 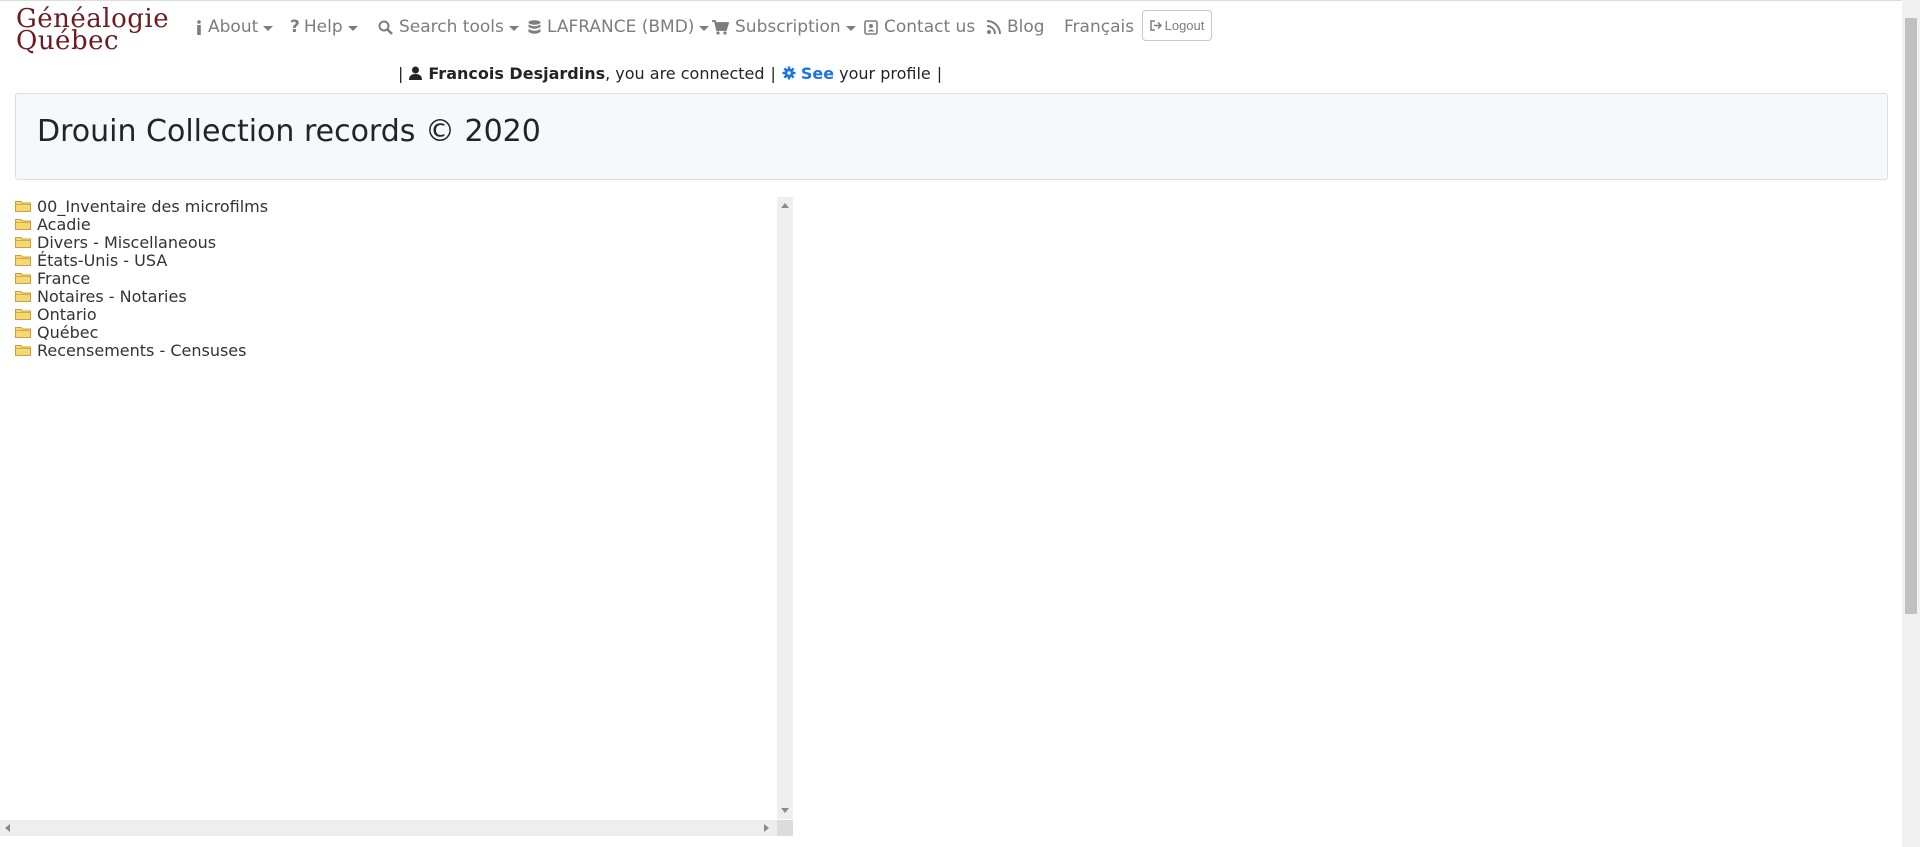 What do you see at coordinates (395, 206) in the screenshot?
I see `tree-item-inventaire: 00_Inventaire des microfilms` at bounding box center [395, 206].